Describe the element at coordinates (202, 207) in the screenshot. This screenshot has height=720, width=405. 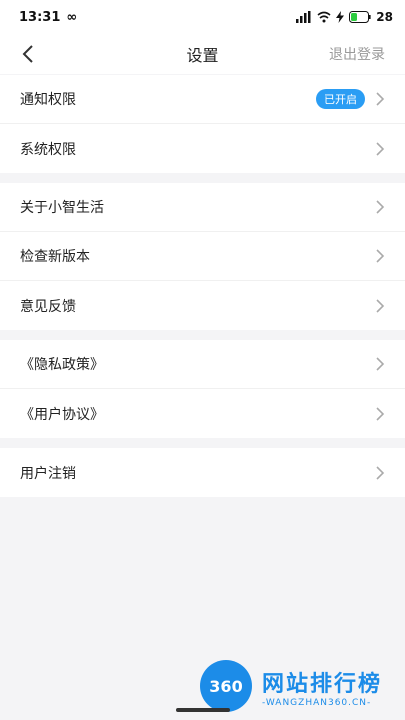
I see `settings-row-about: 关于小智生活` at that location.